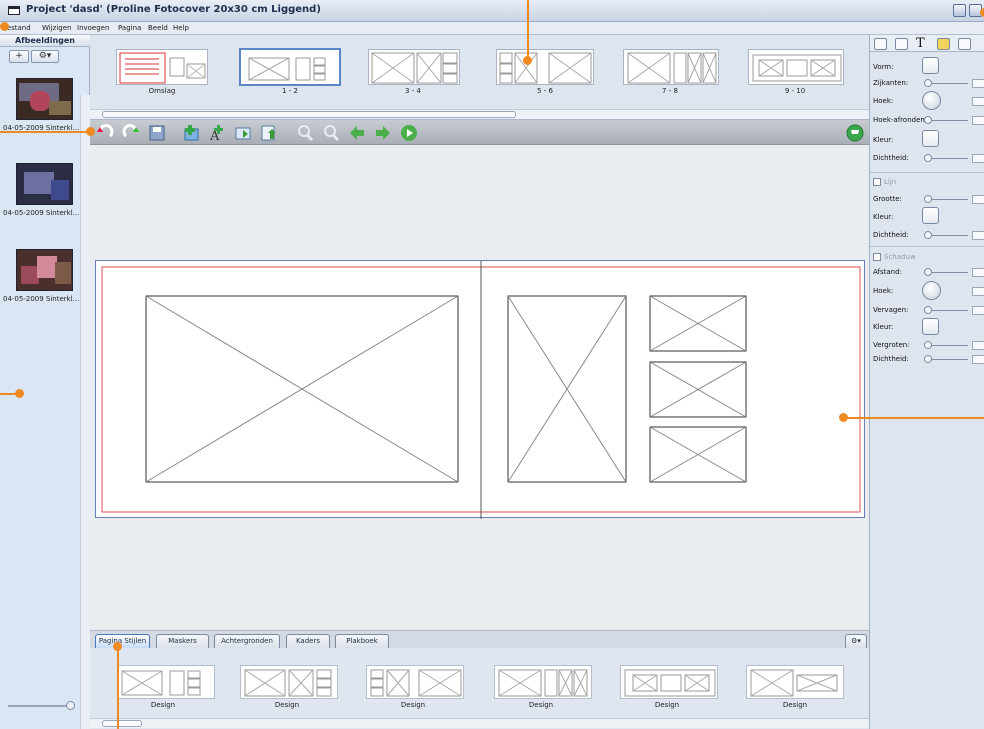  I want to click on label-dichtheid: Dichtheid:, so click(891, 359).